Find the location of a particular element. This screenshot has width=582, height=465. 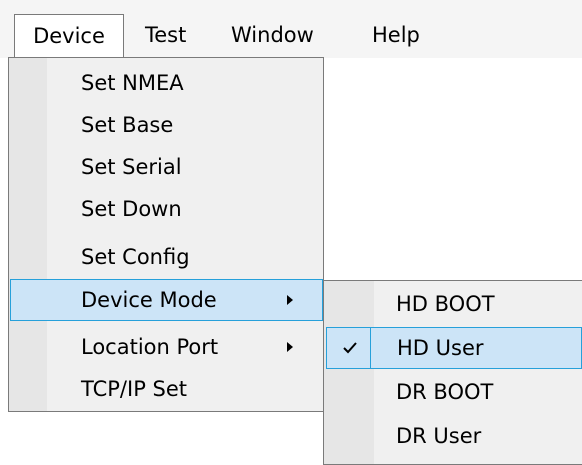

menu-device: Device is located at coordinates (69, 35).